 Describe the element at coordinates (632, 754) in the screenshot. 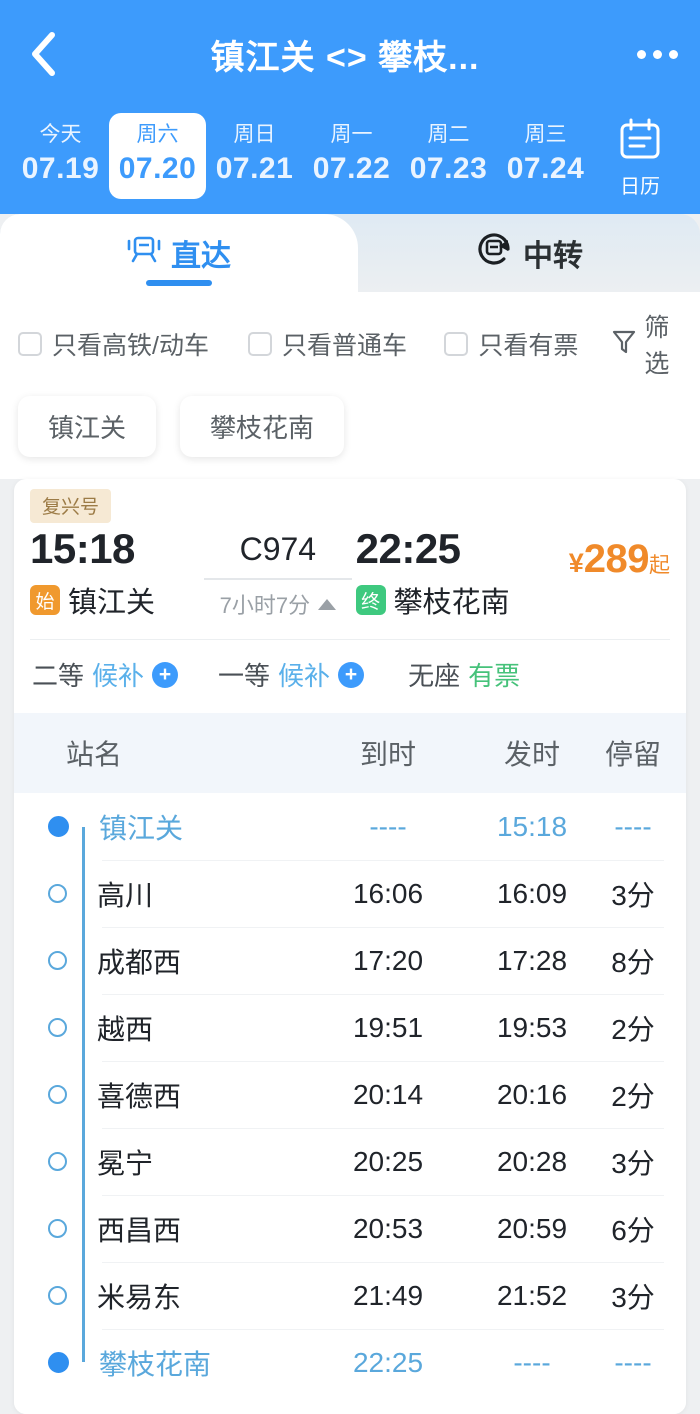

I see `column-header-stay: 停留` at that location.